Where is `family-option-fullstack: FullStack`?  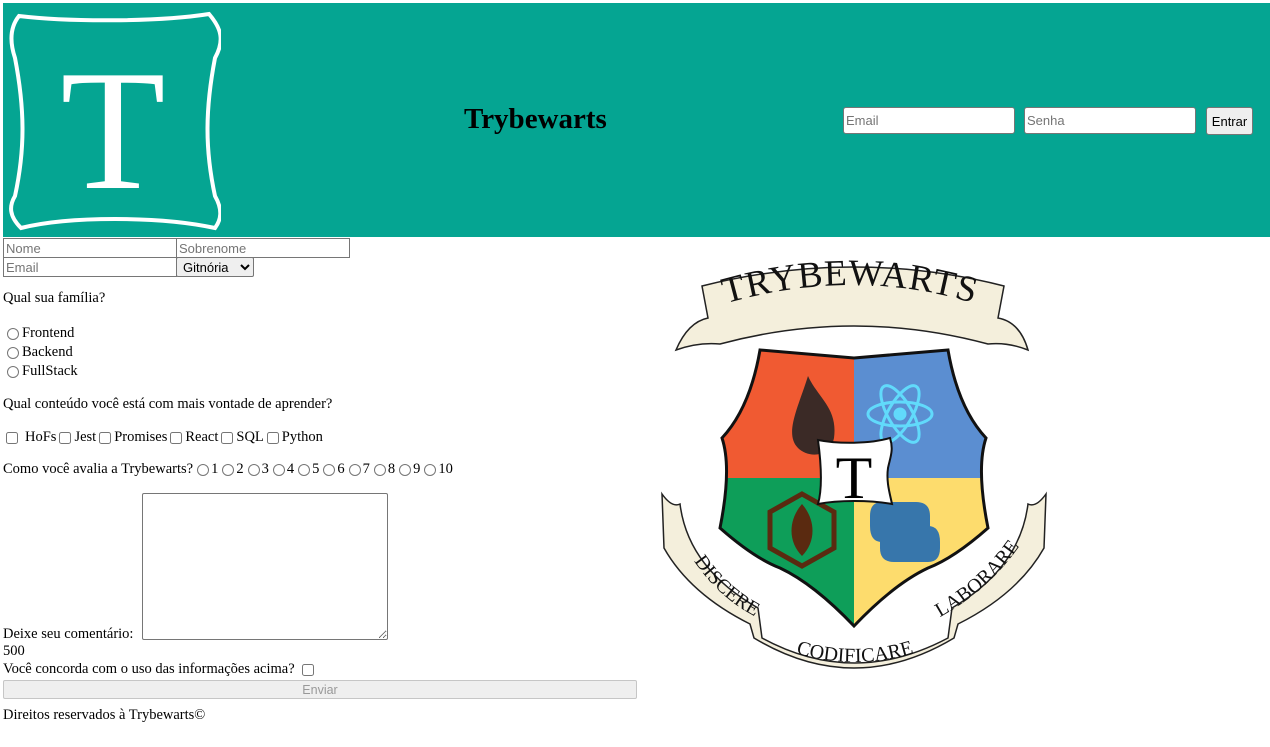
family-option-fullstack: FullStack is located at coordinates (42, 371).